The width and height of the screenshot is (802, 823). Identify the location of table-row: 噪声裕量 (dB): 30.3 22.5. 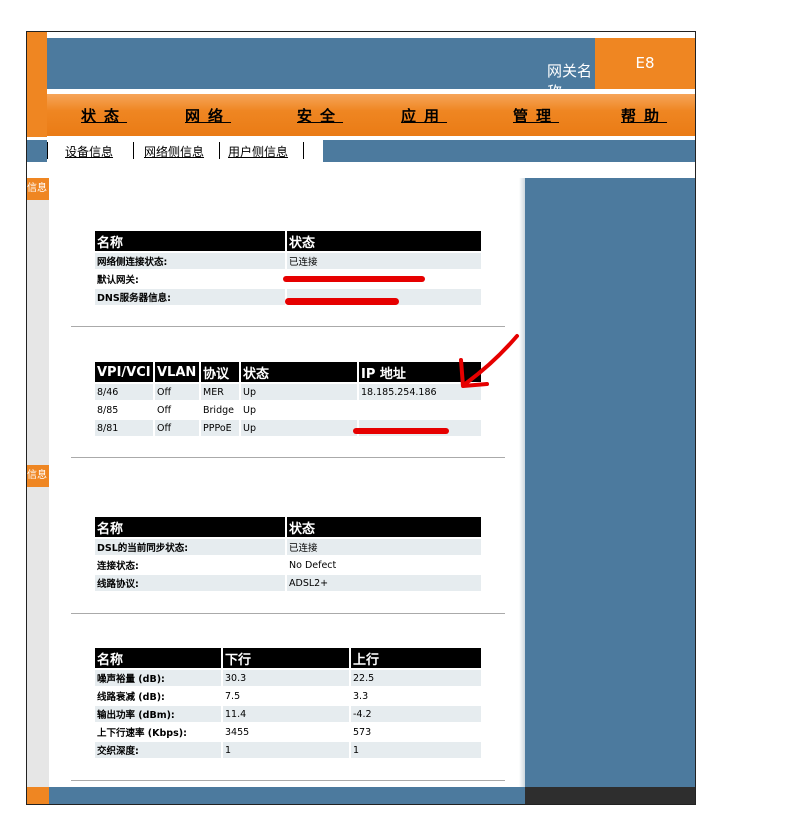
(288, 678).